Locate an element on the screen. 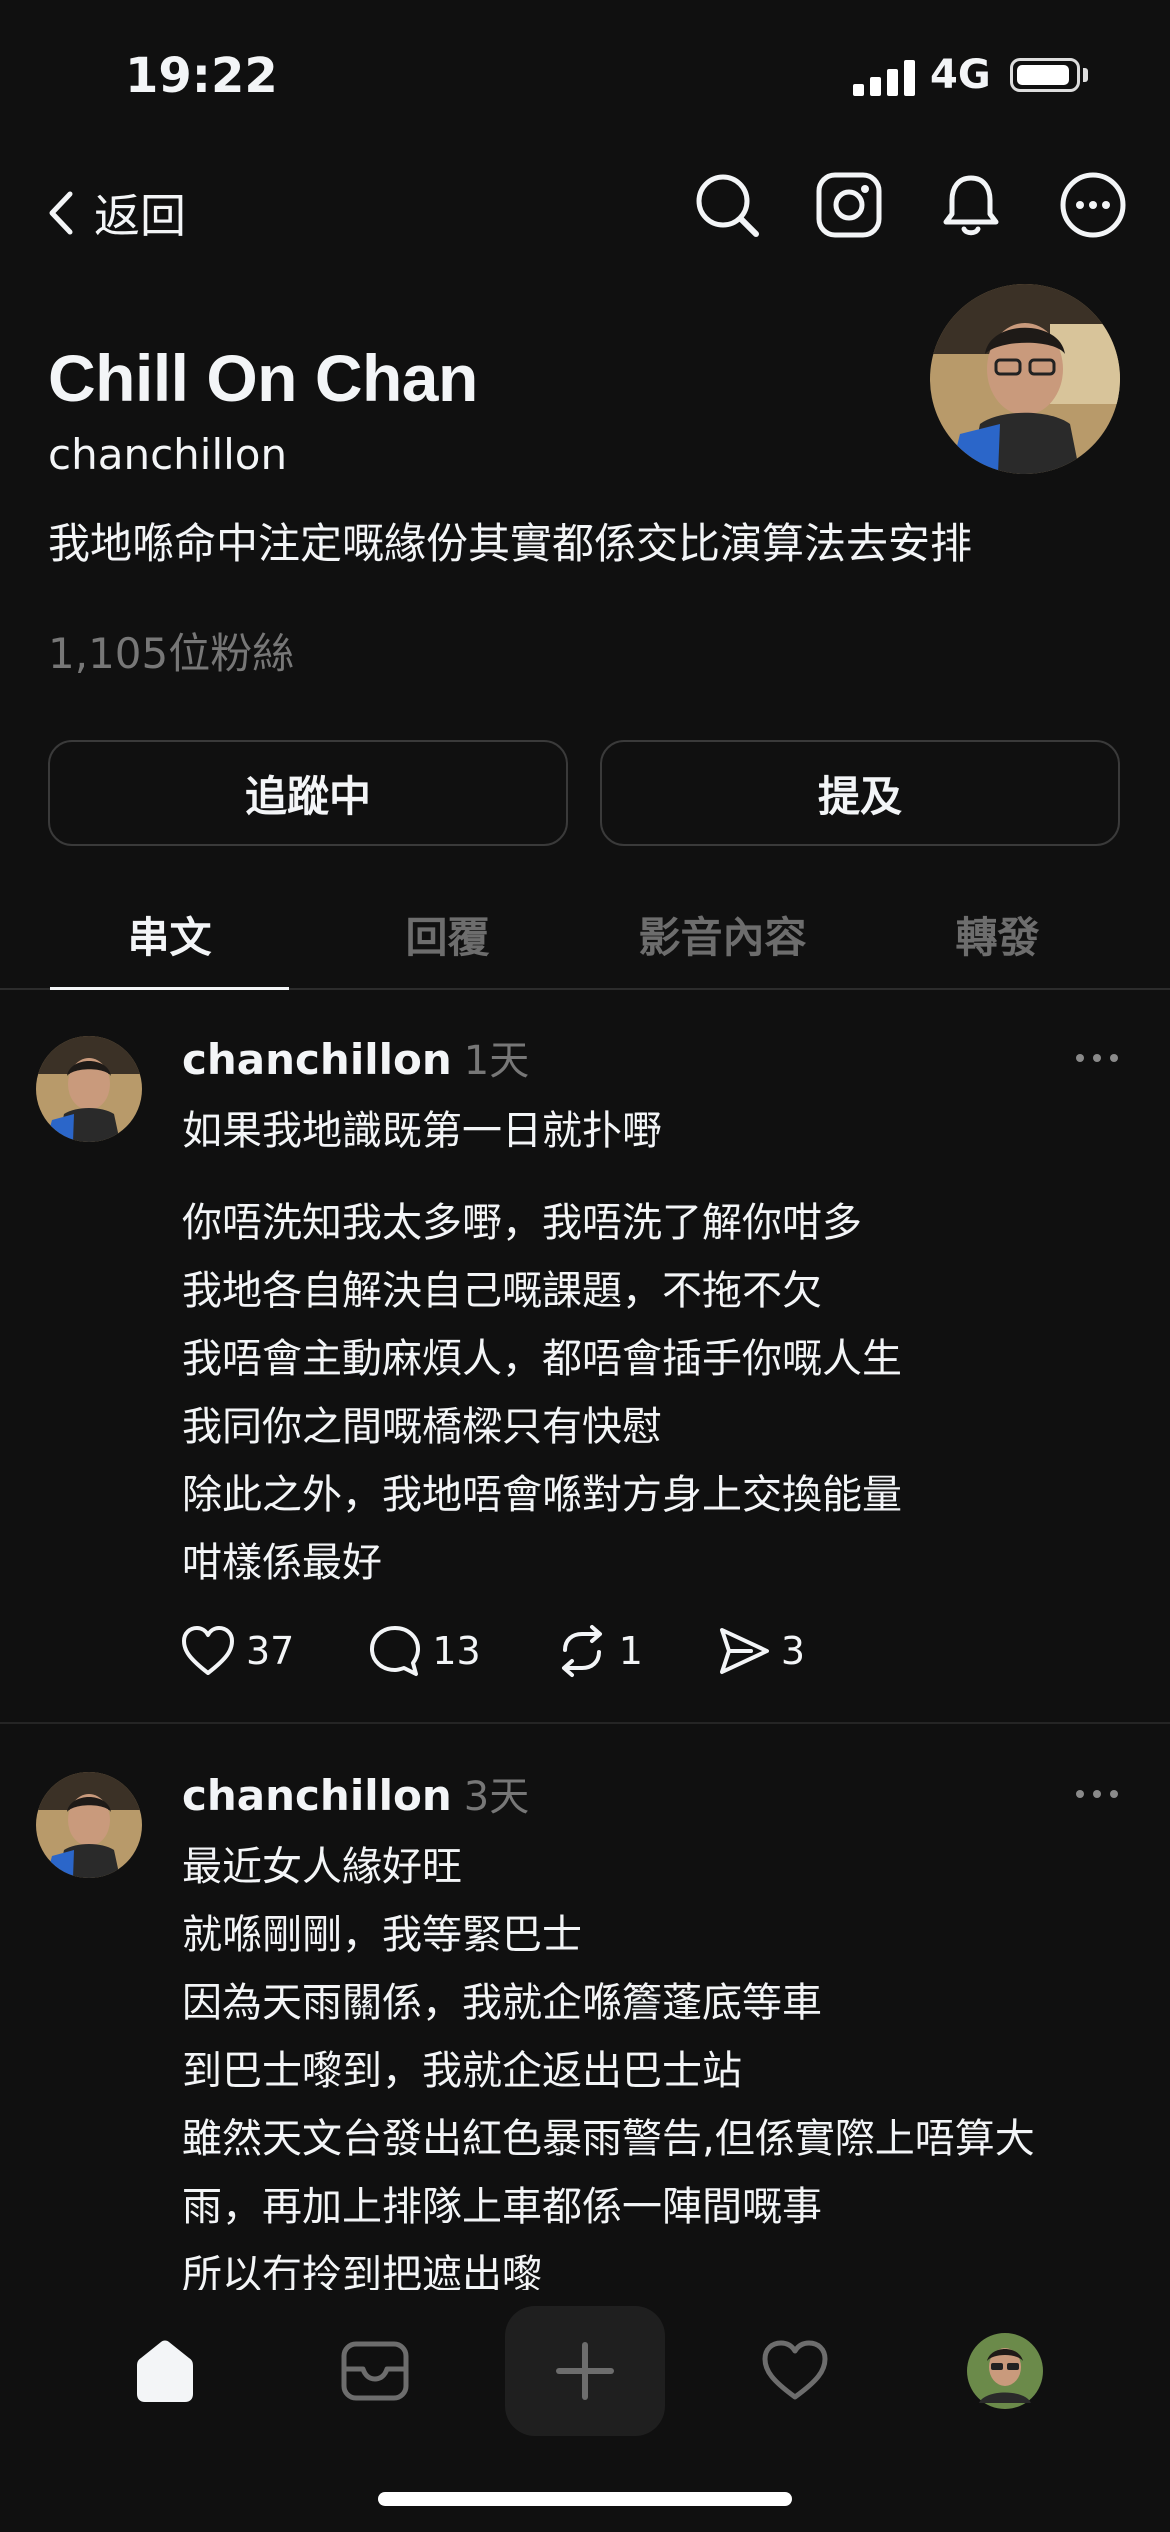 The width and height of the screenshot is (1170, 2532). post-text-line: 到巴士嚟到，我就企返出巴士站 is located at coordinates (462, 2071).